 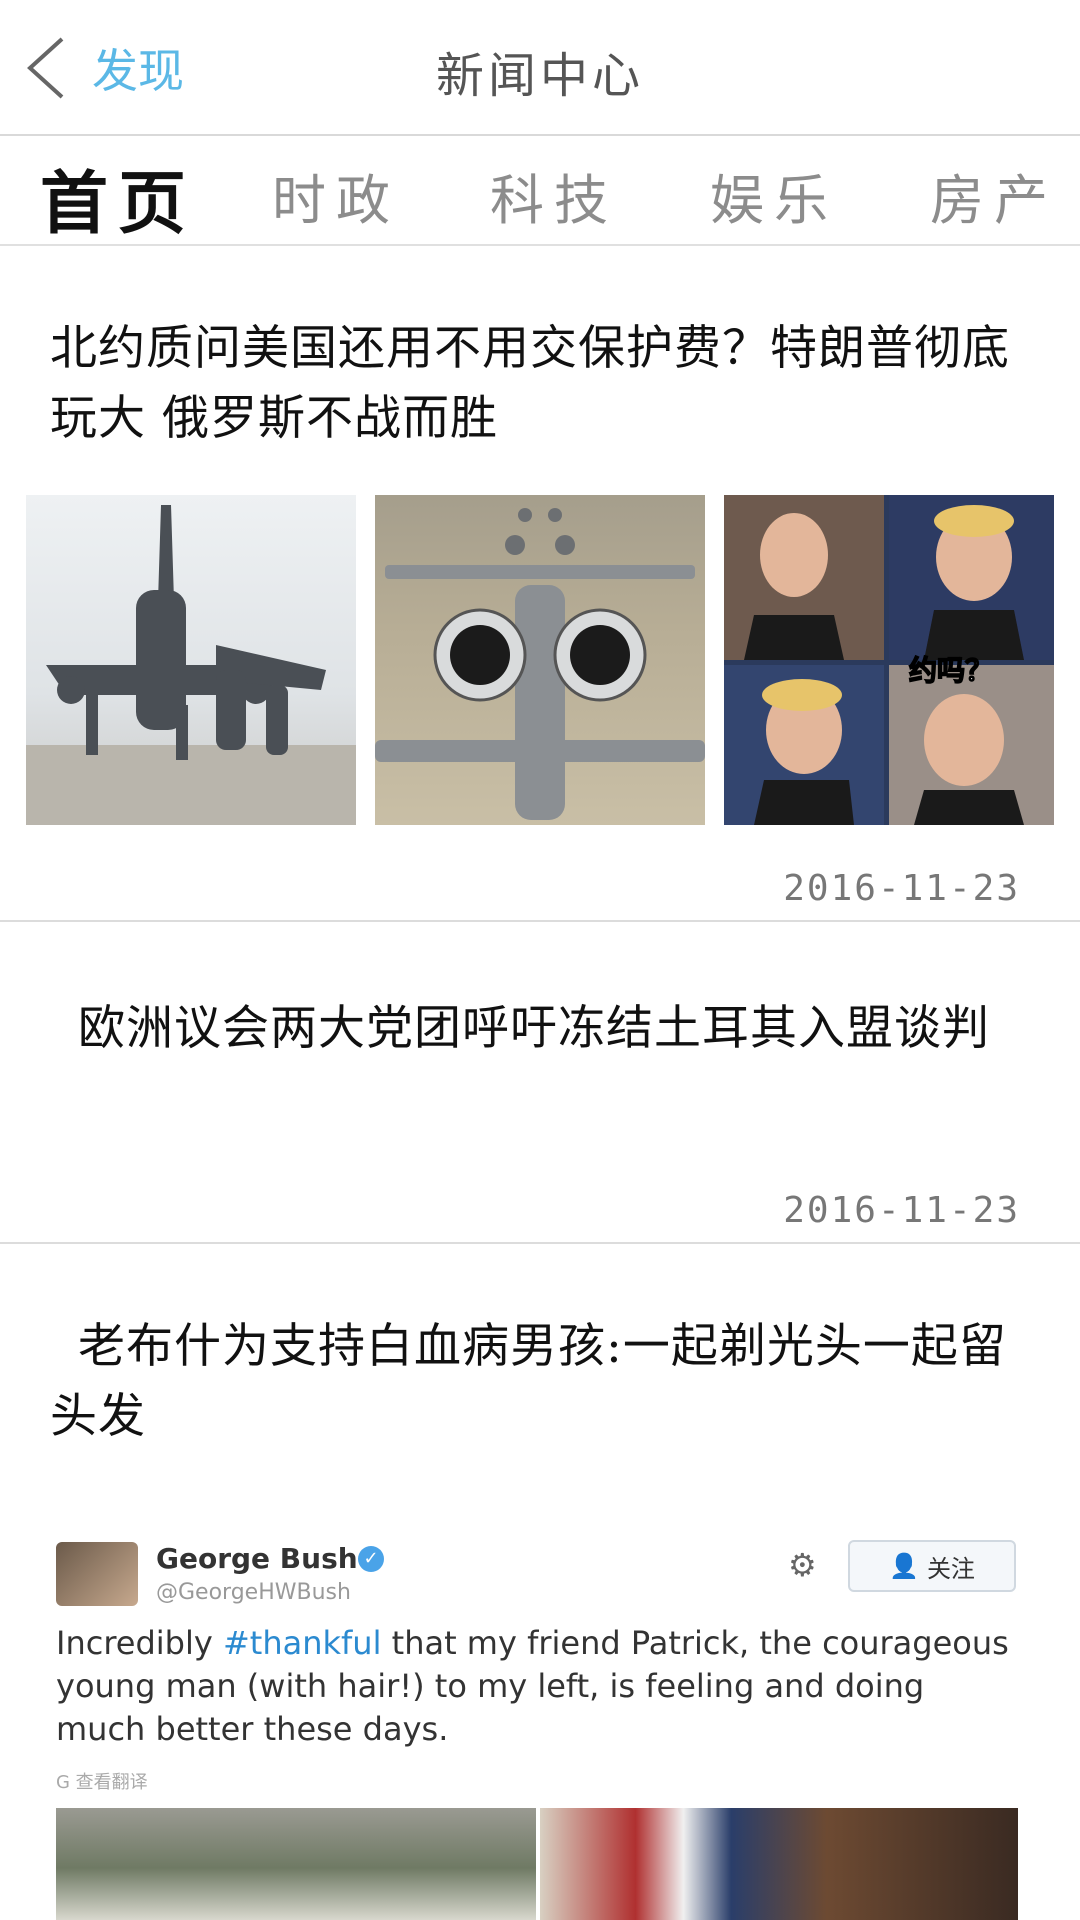 I want to click on news-headline: 欧洲议会两大党团呼吁冻结土耳其入盟谈判, so click(x=534, y=1028).